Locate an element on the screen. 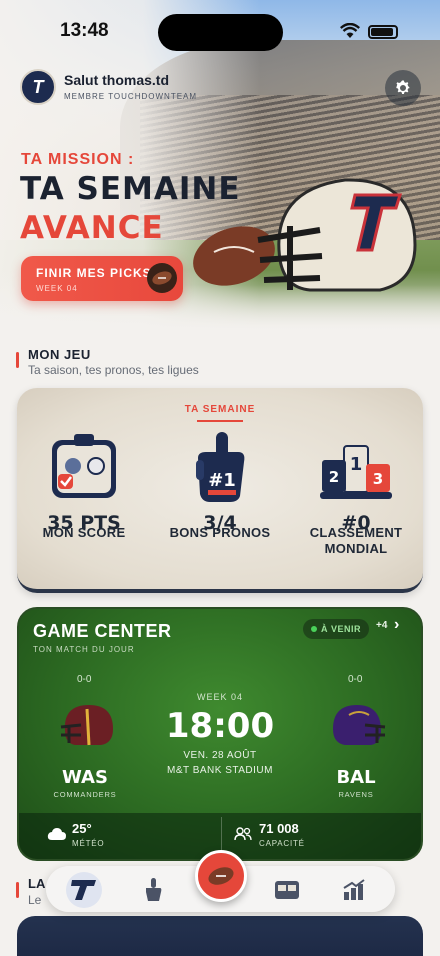  play-picks-fab is located at coordinates (221, 876).